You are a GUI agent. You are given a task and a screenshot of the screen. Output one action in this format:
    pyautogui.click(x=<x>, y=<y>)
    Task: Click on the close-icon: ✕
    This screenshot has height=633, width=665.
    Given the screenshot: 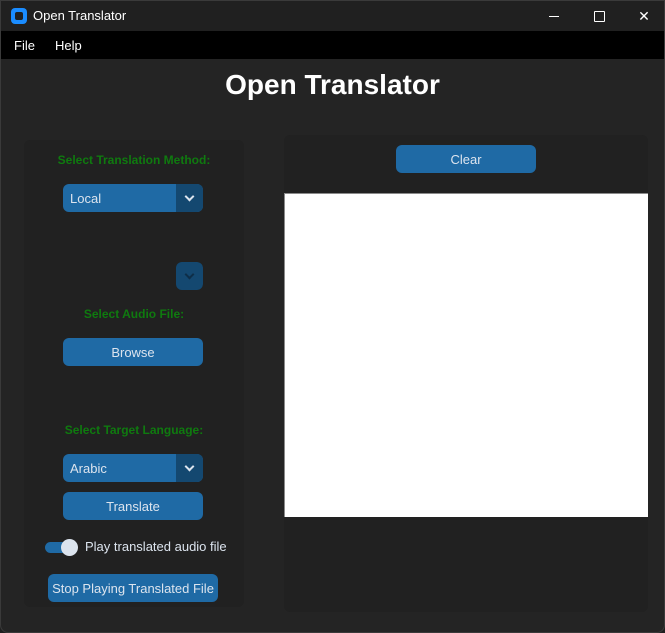 What is the action you would take?
    pyautogui.click(x=644, y=15)
    